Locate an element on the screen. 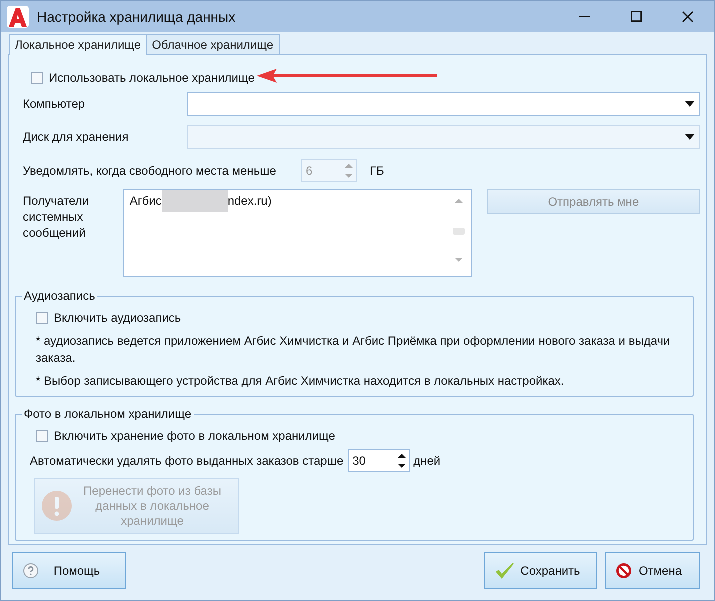  warning-icon is located at coordinates (57, 506).